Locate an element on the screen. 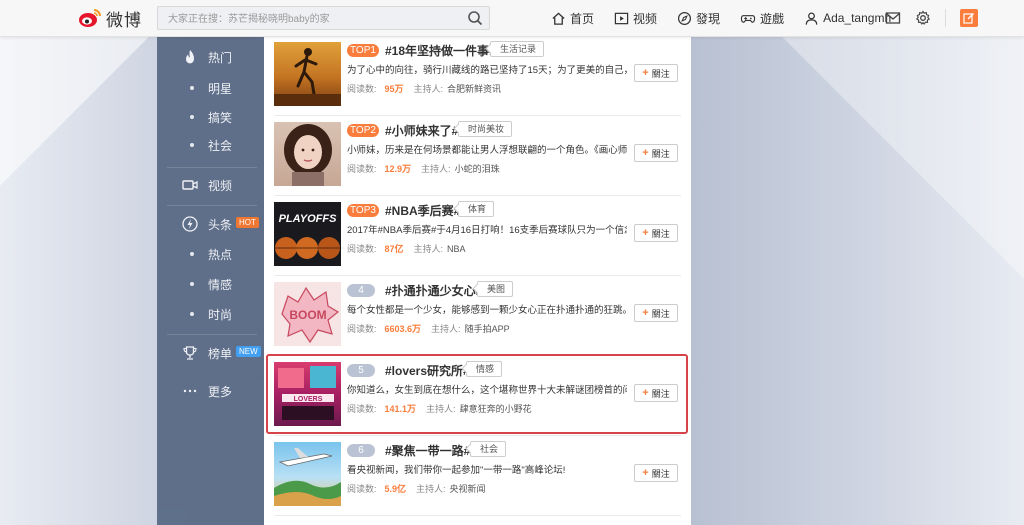 The width and height of the screenshot is (1024, 525). sidebar-item-hotspot: 热点 is located at coordinates (210, 254).